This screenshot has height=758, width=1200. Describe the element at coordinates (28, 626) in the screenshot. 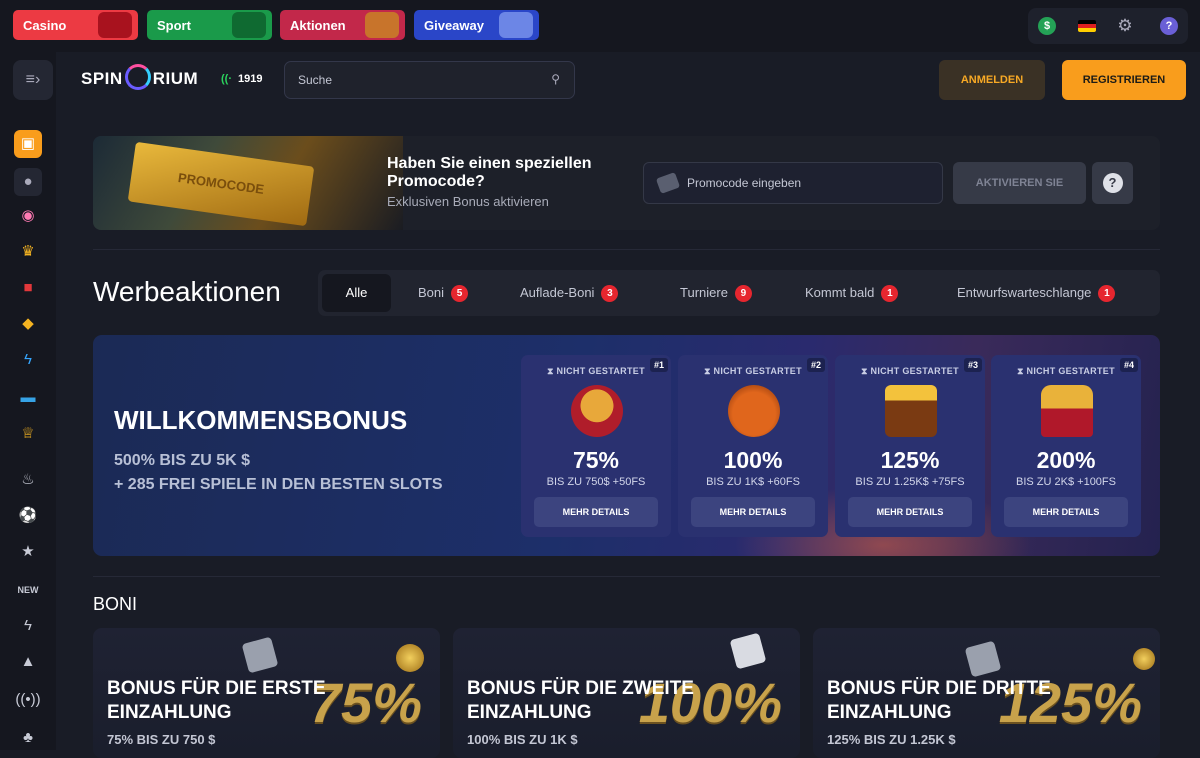

I see `bolt-icon: ϟ` at that location.